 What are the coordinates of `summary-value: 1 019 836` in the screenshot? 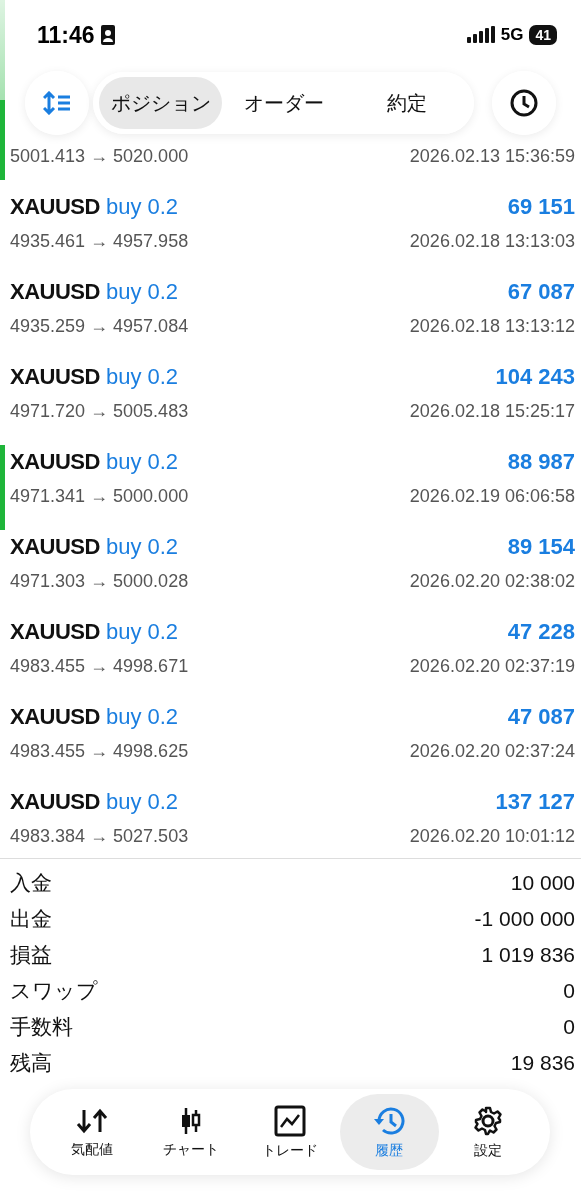 It's located at (528, 955).